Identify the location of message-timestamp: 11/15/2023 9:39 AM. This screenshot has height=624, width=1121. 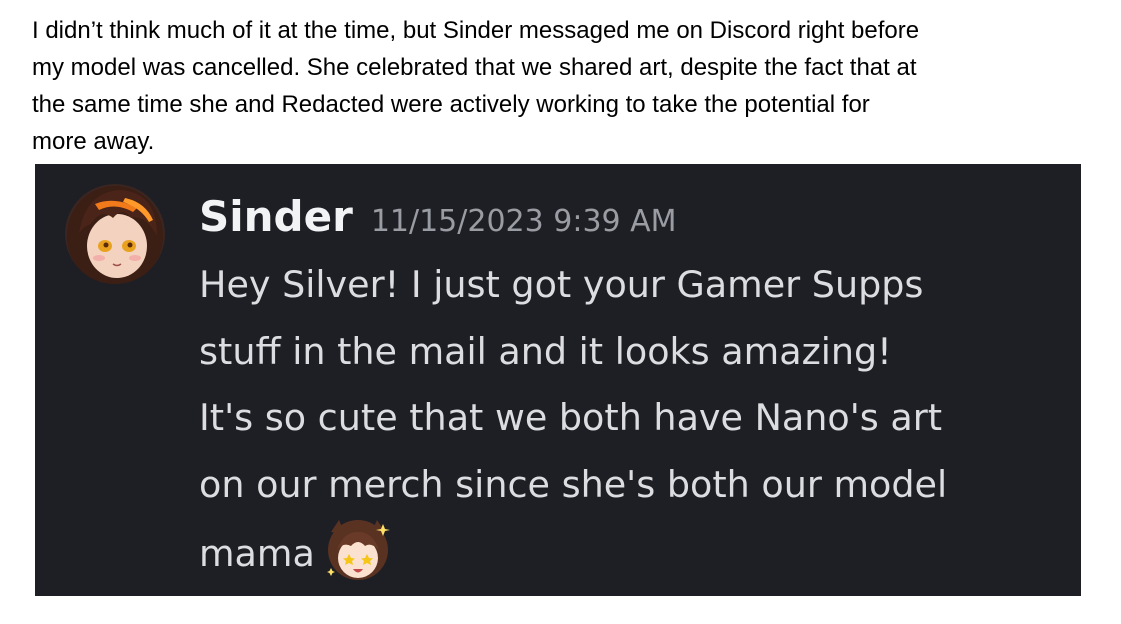
(523, 221).